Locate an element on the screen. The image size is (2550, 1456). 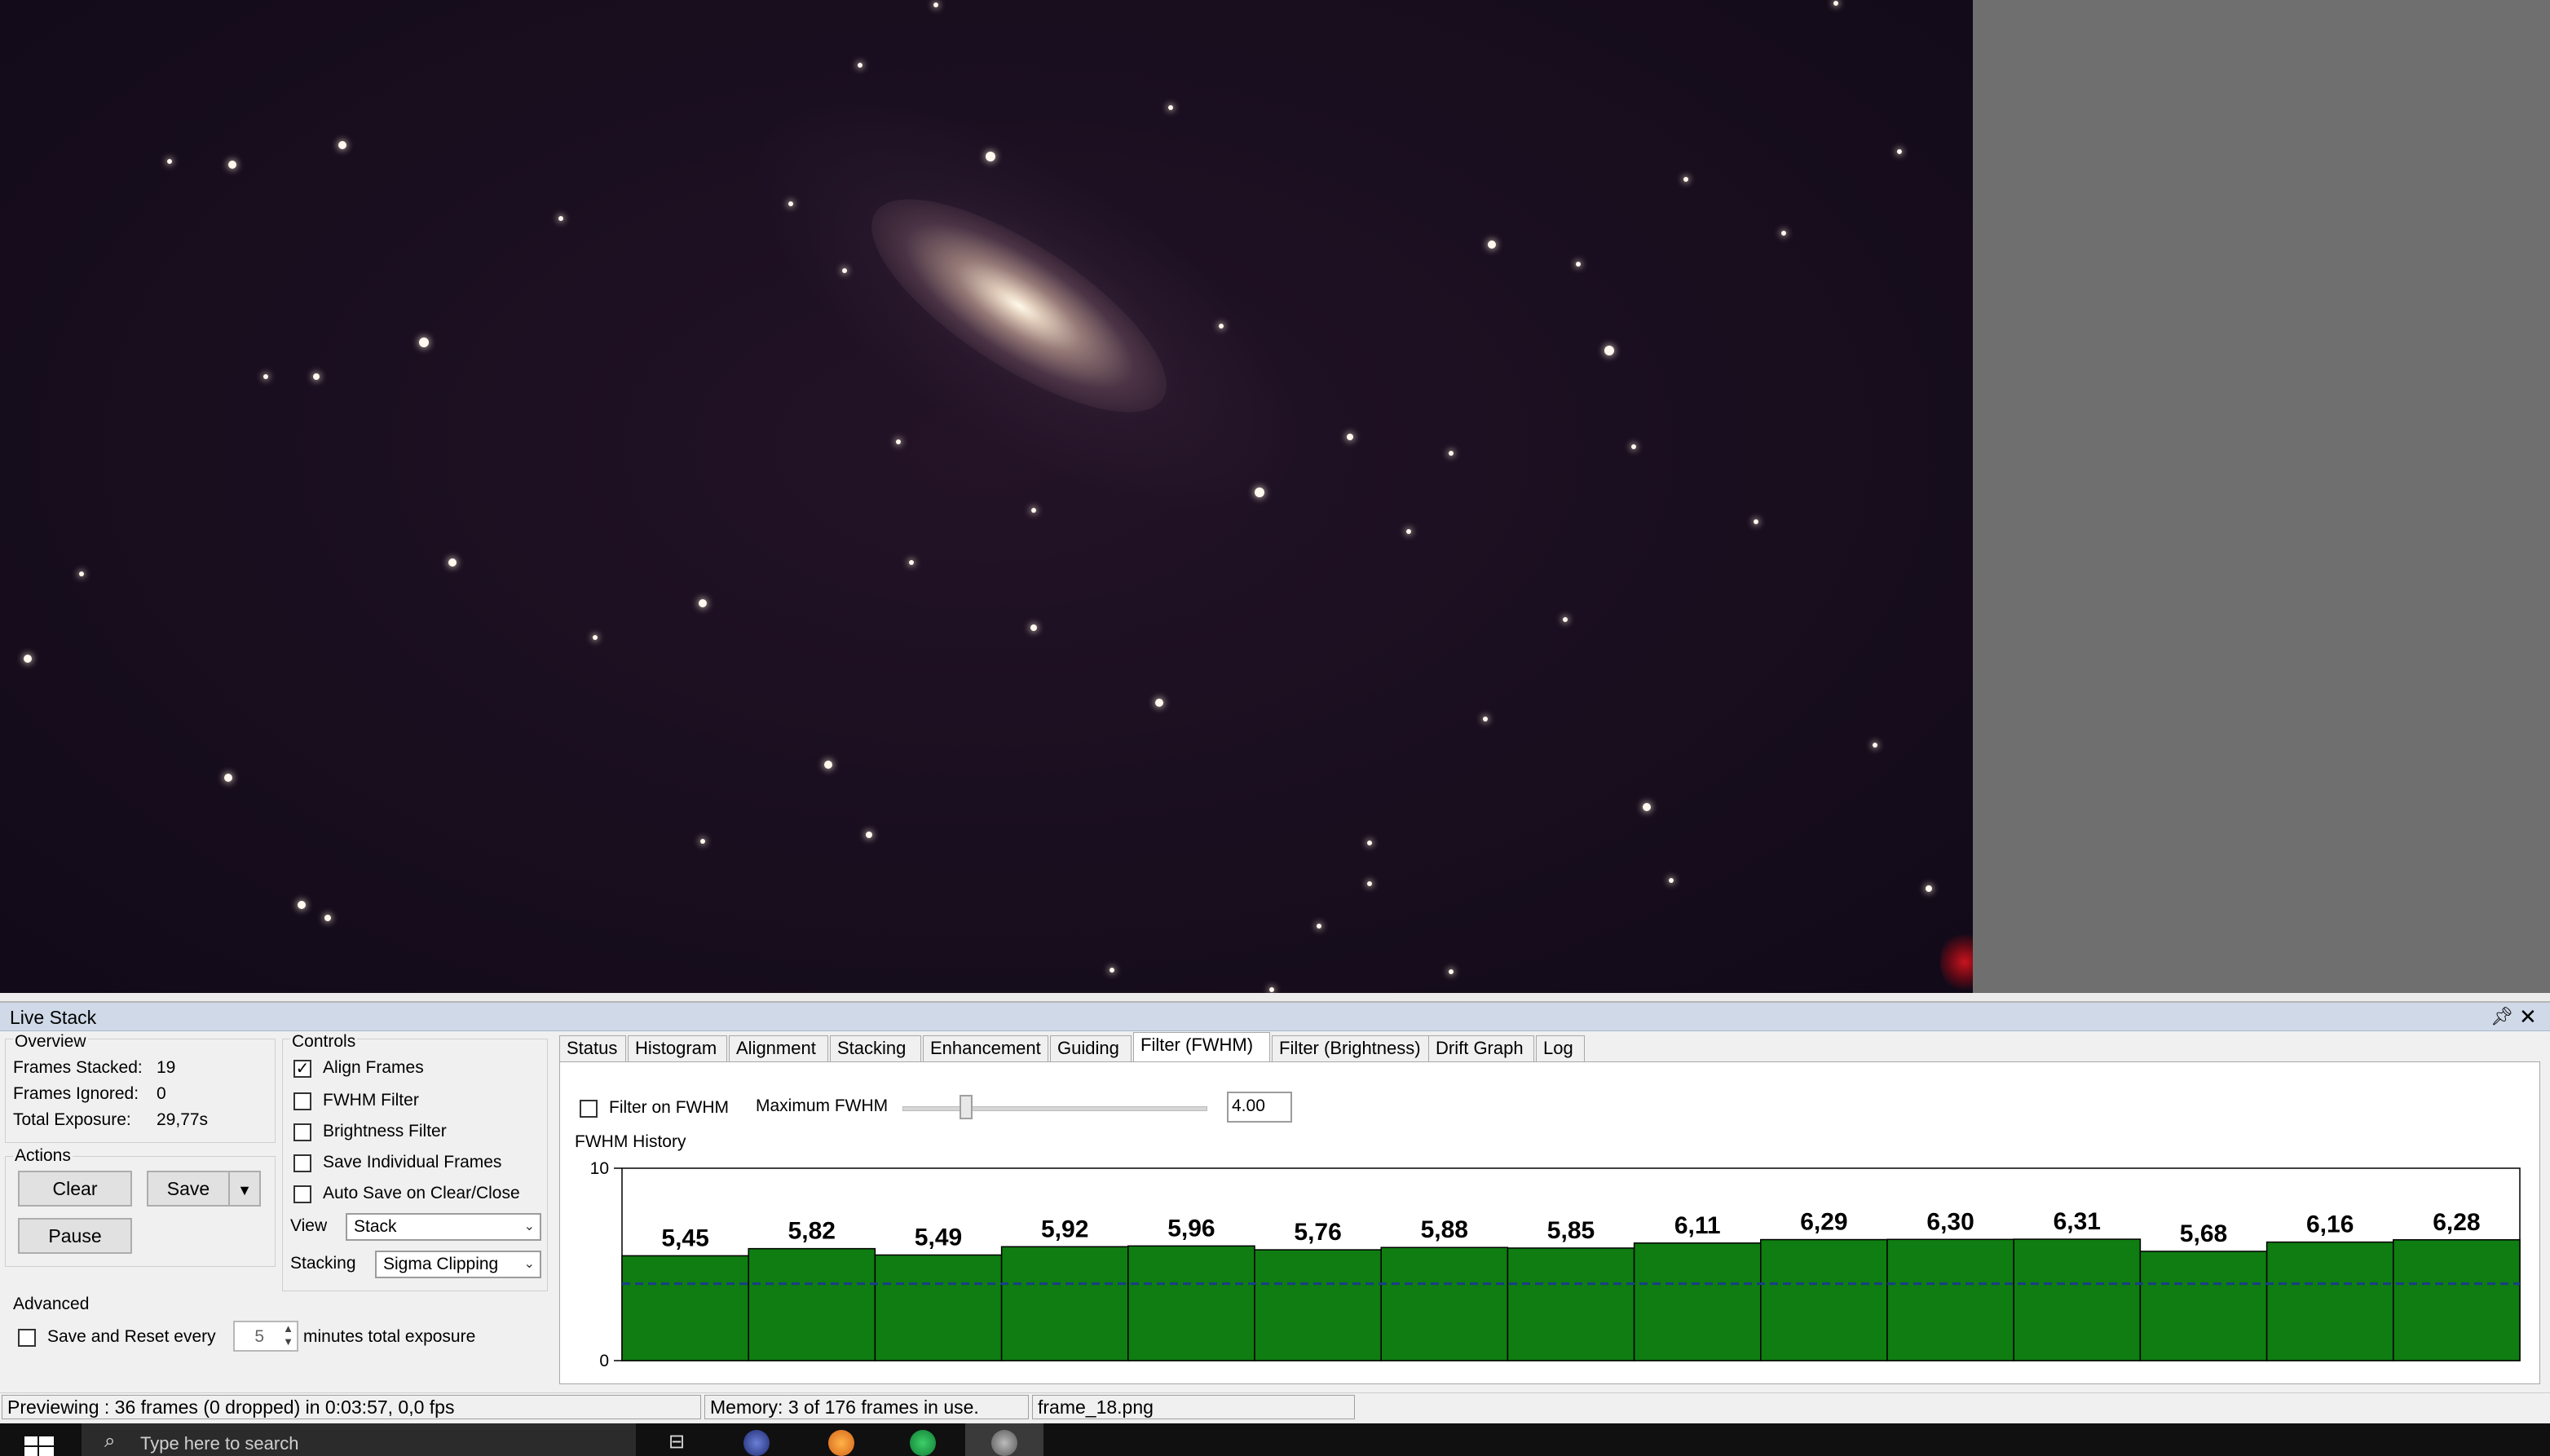
tab-enhancement: Enhancement is located at coordinates (985, 1048).